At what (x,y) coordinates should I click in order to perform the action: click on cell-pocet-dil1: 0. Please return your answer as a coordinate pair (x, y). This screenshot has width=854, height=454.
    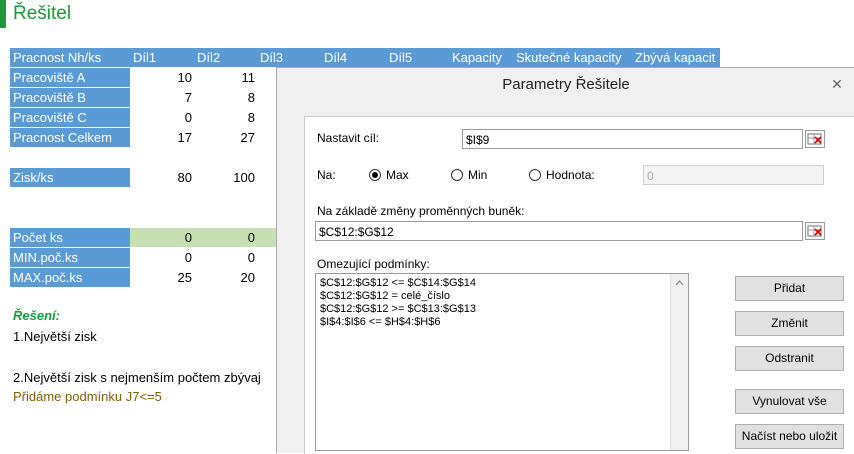
    Looking at the image, I should click on (172, 237).